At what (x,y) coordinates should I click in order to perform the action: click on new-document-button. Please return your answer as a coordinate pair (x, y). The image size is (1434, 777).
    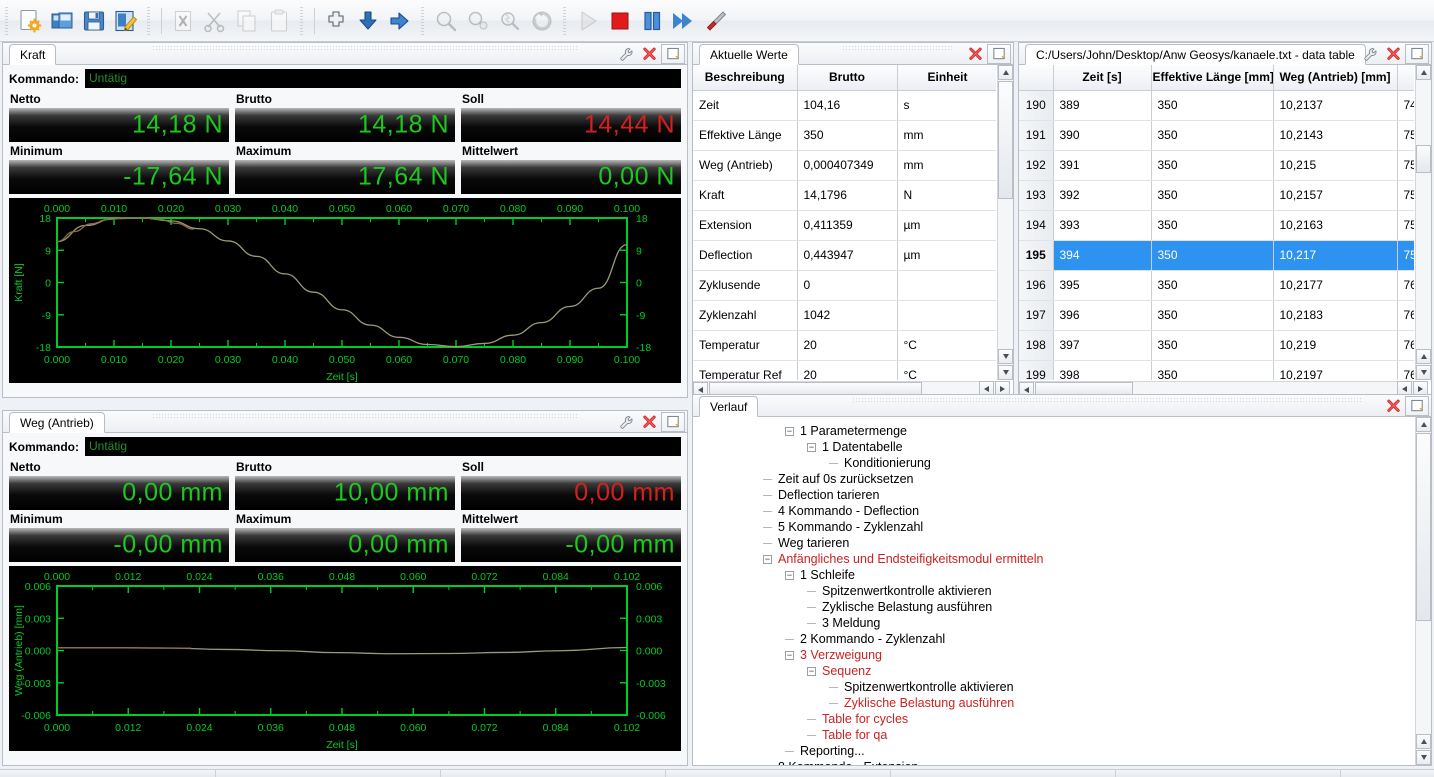
    Looking at the image, I should click on (30, 21).